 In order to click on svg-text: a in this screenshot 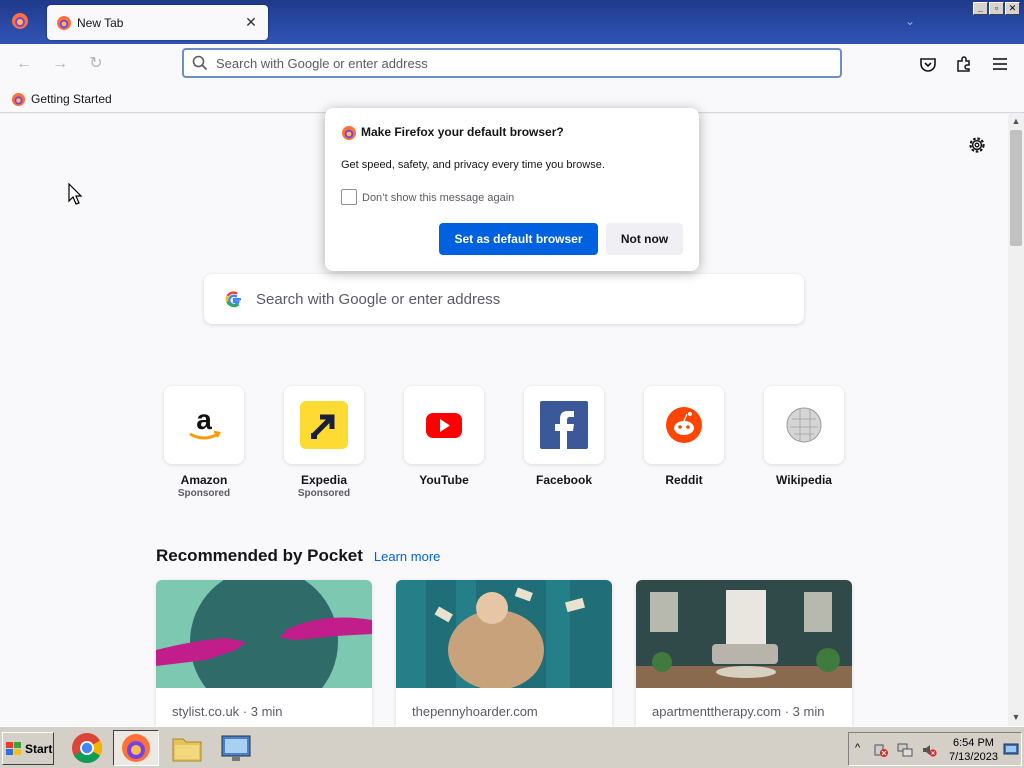, I will do `click(204, 419)`.